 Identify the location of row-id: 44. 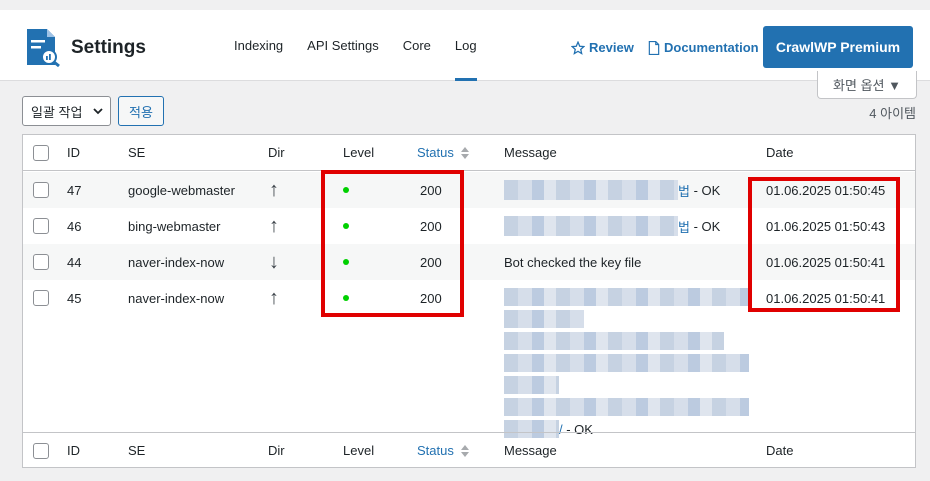
(74, 262).